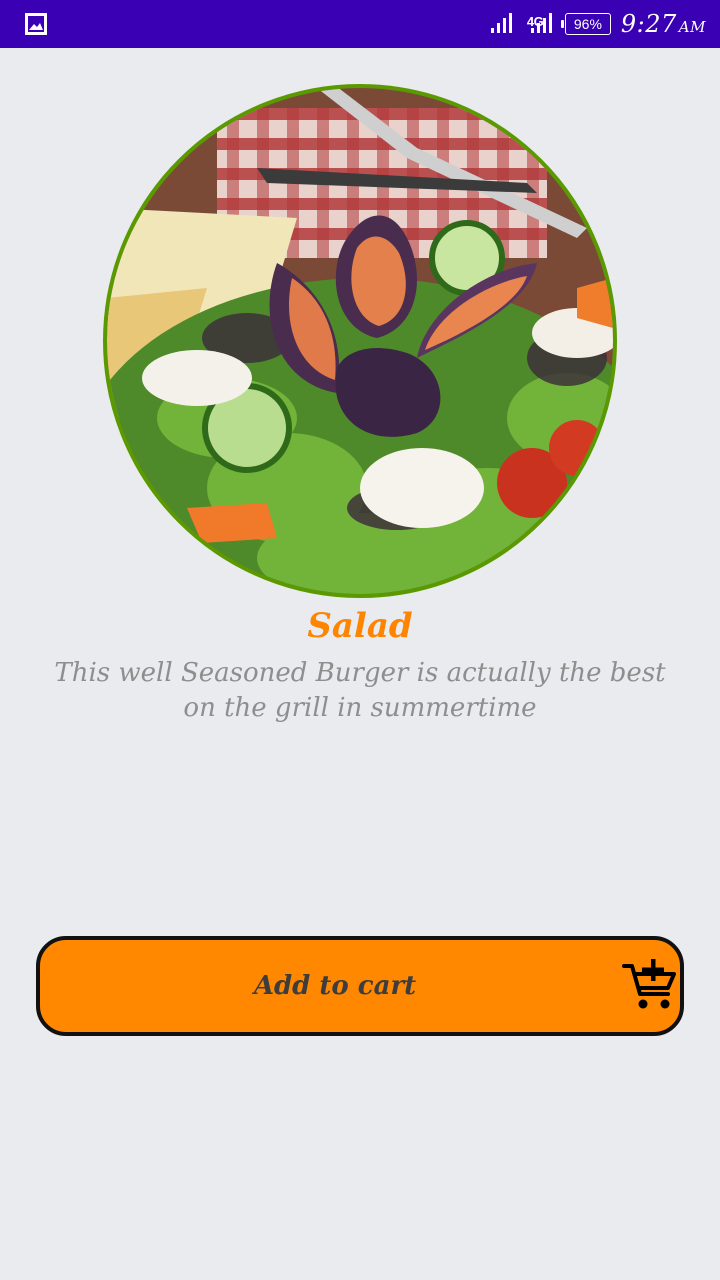  I want to click on battery-percent: 96%, so click(587, 24).